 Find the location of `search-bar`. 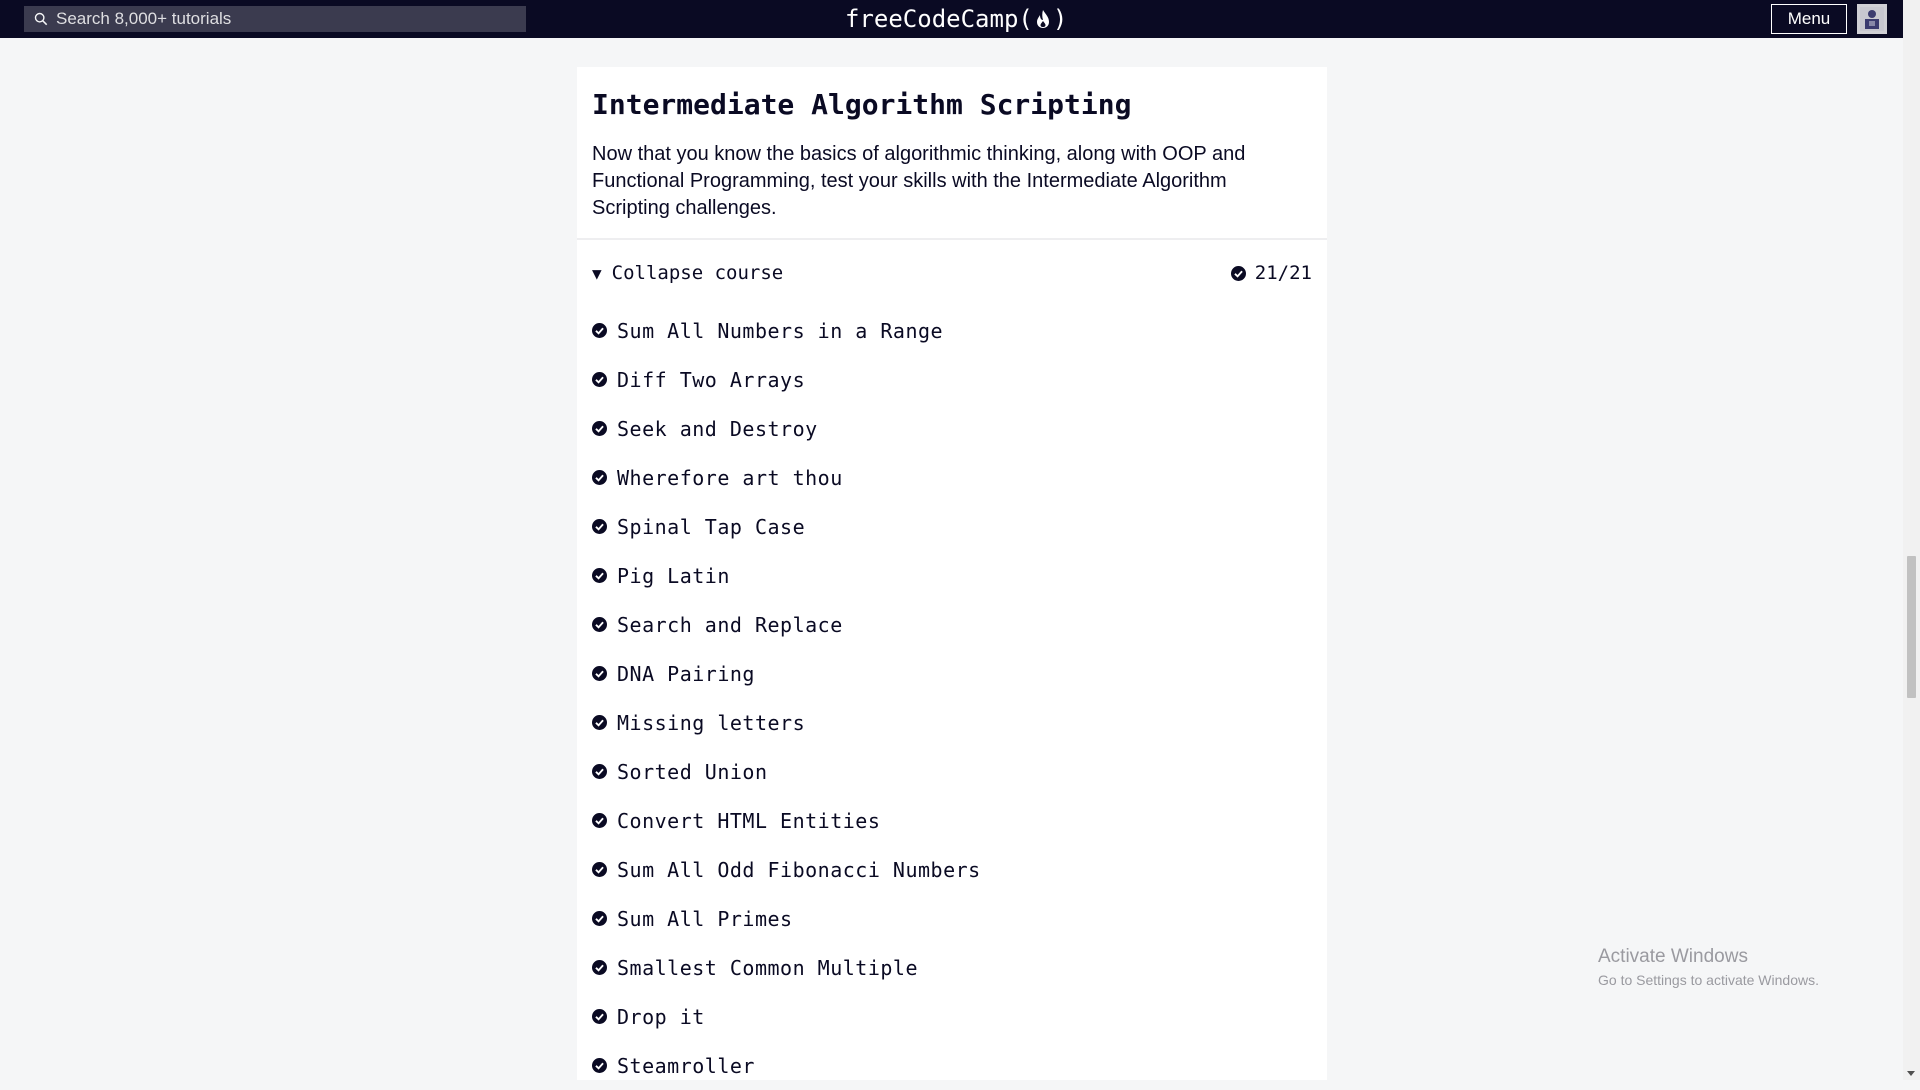

search-bar is located at coordinates (275, 19).